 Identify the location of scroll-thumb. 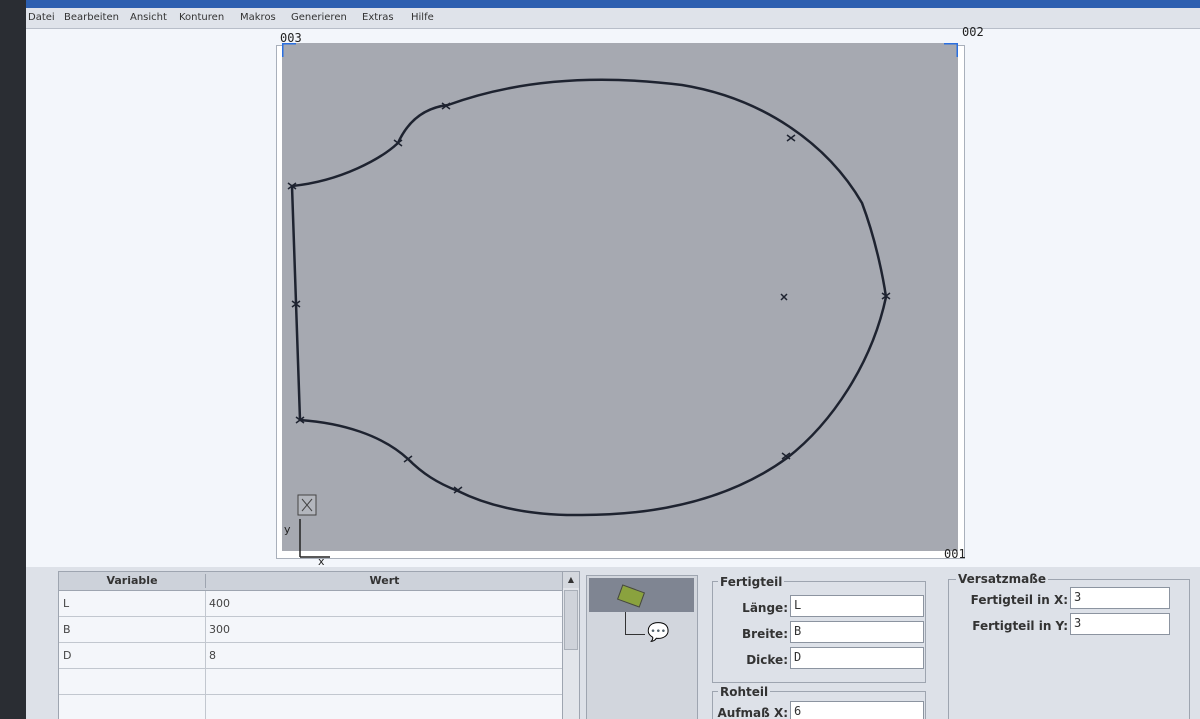
(571, 620).